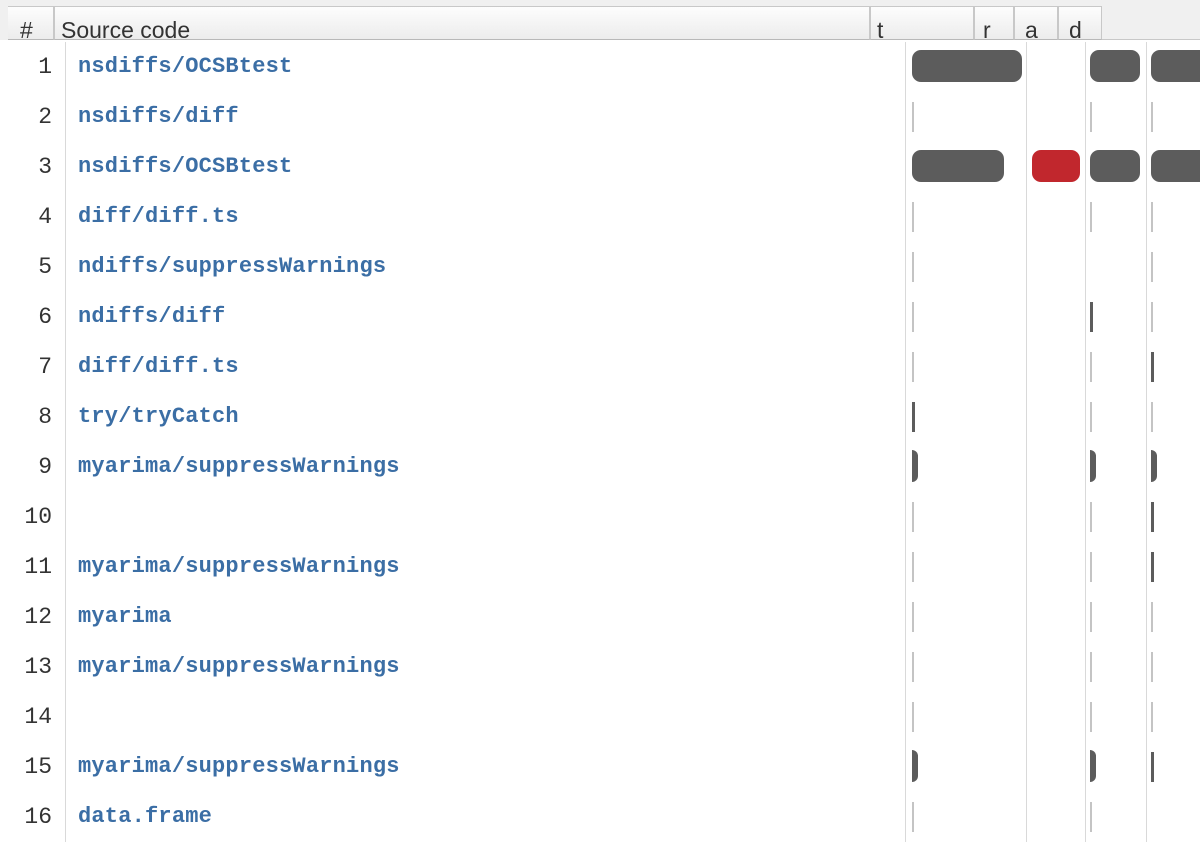 The height and width of the screenshot is (842, 1200). I want to click on source-code-text: myarima, so click(125, 617).